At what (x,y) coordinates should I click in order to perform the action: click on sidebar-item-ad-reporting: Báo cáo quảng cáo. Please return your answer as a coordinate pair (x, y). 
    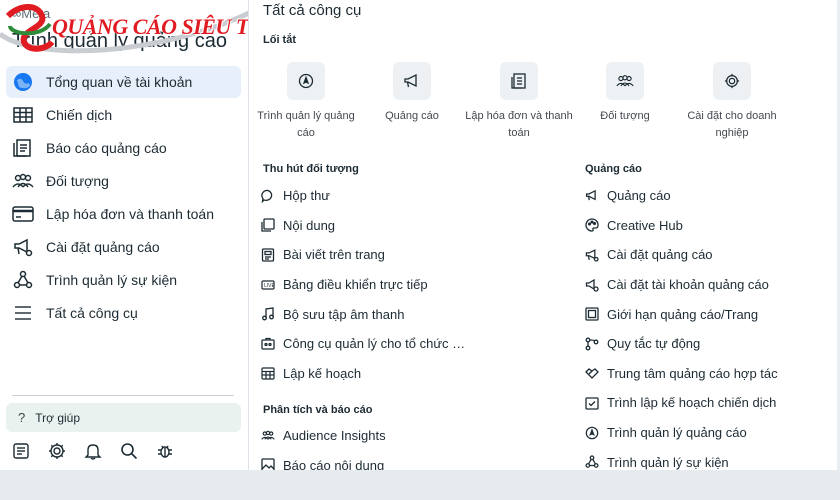
    Looking at the image, I should click on (123, 147).